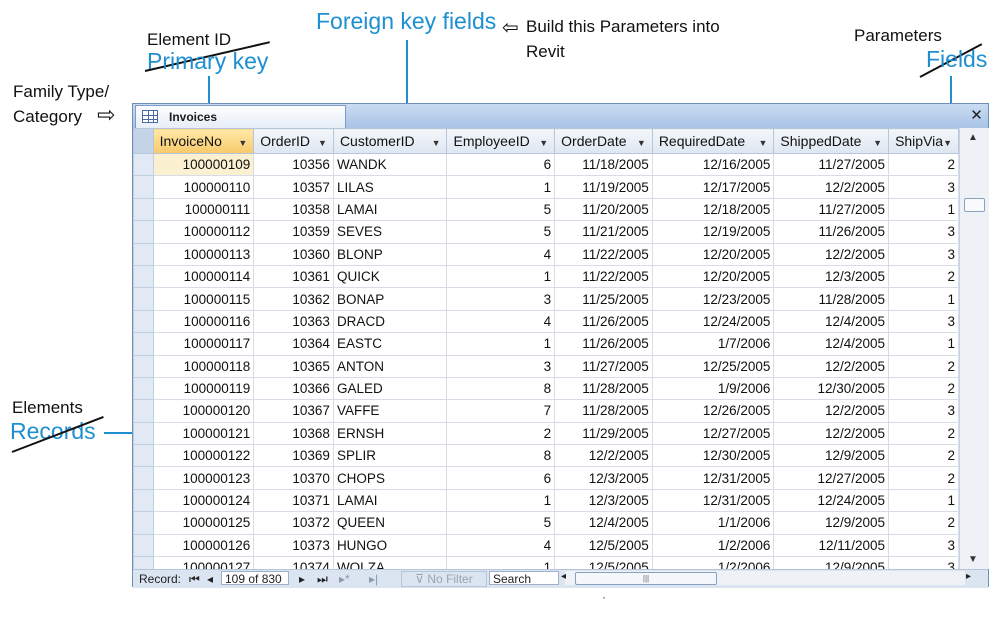 Image resolution: width=1000 pixels, height=625 pixels. Describe the element at coordinates (390, 411) in the screenshot. I see `cell-customerid: VAFFE` at that location.